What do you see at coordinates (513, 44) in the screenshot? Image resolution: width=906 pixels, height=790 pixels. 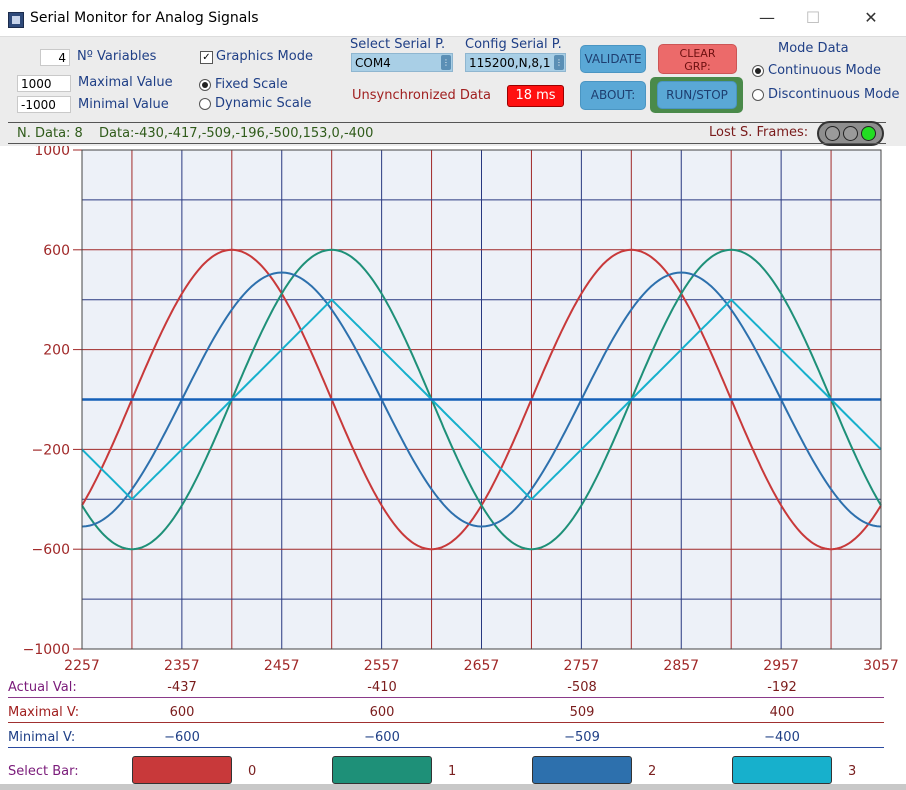 I see `serial-config-label: Config Serial P.` at bounding box center [513, 44].